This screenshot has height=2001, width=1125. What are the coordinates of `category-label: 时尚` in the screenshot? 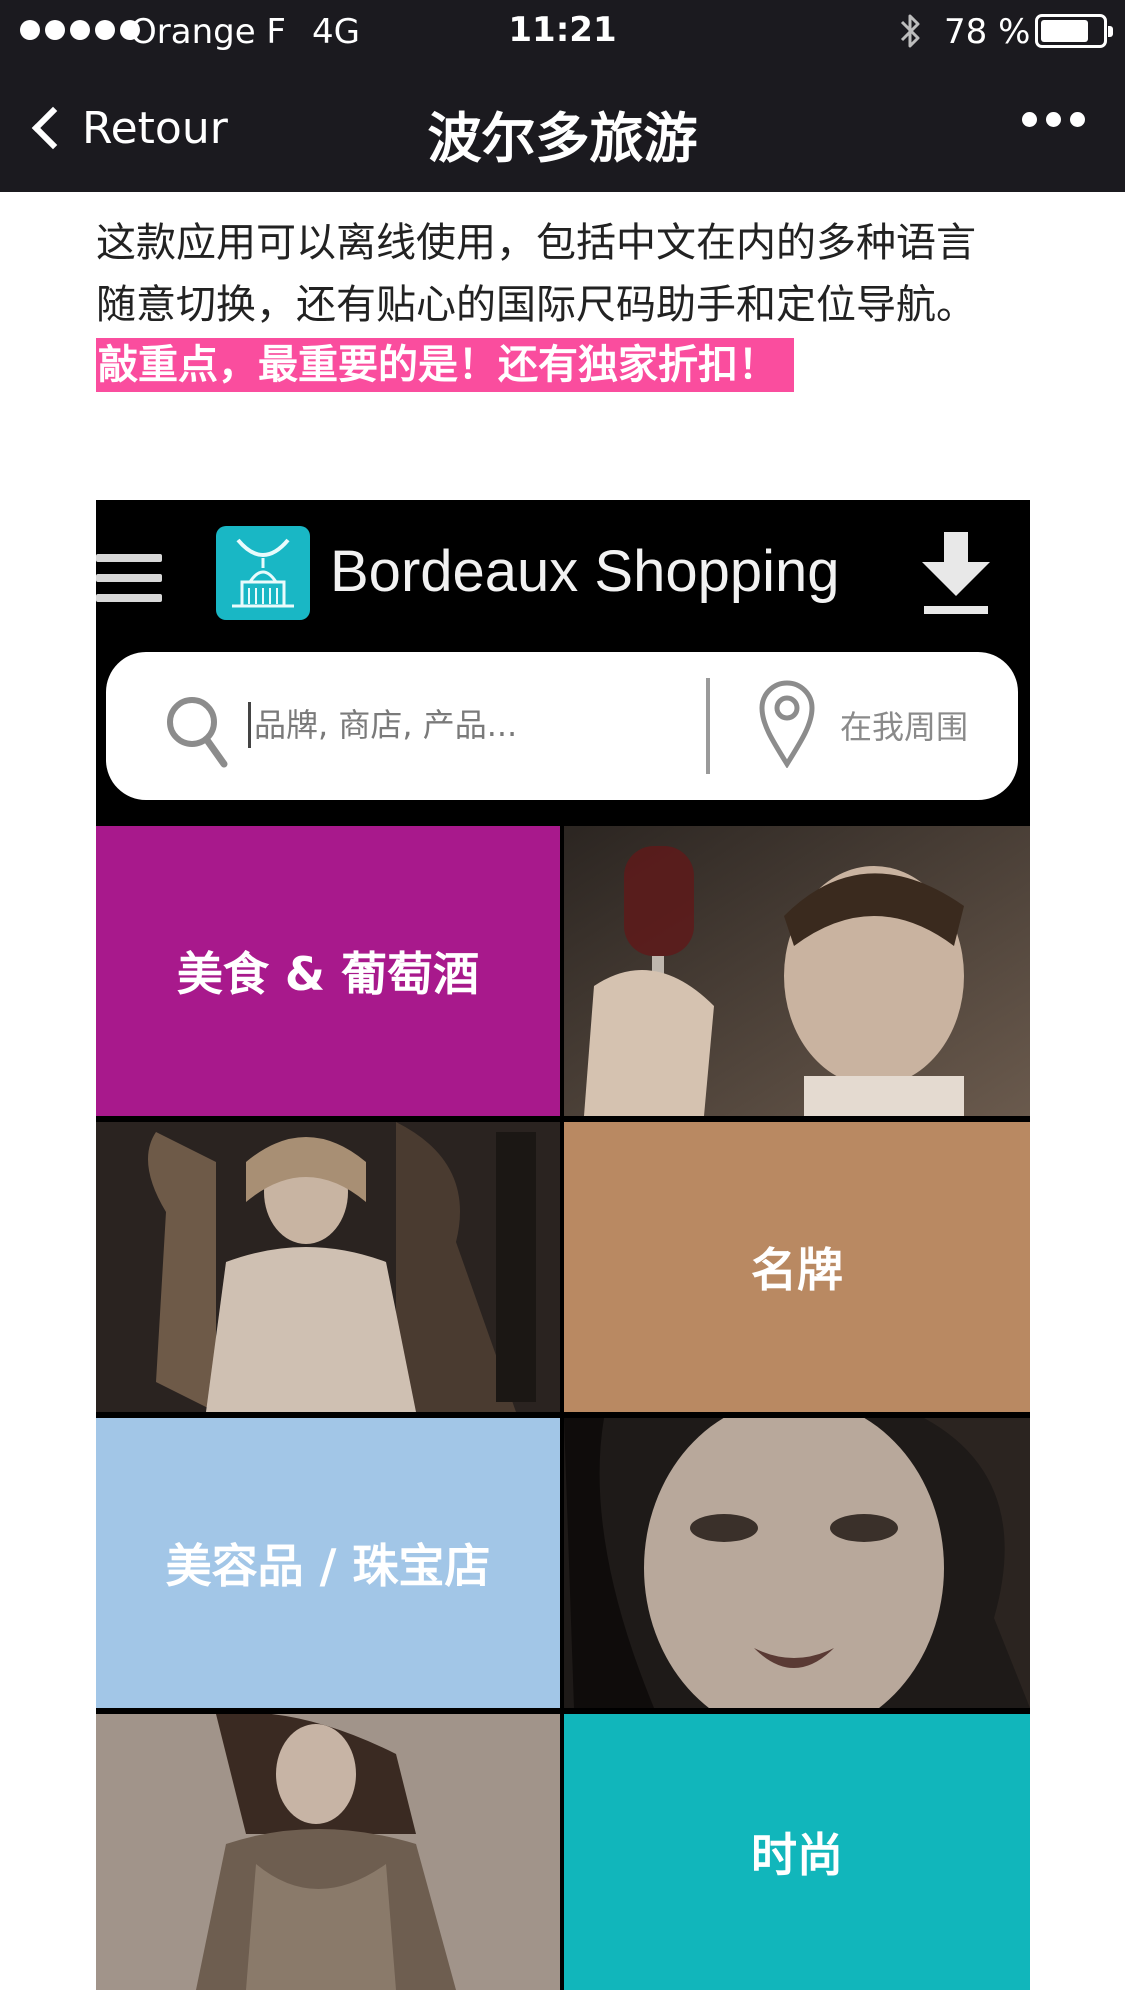 It's located at (797, 1855).